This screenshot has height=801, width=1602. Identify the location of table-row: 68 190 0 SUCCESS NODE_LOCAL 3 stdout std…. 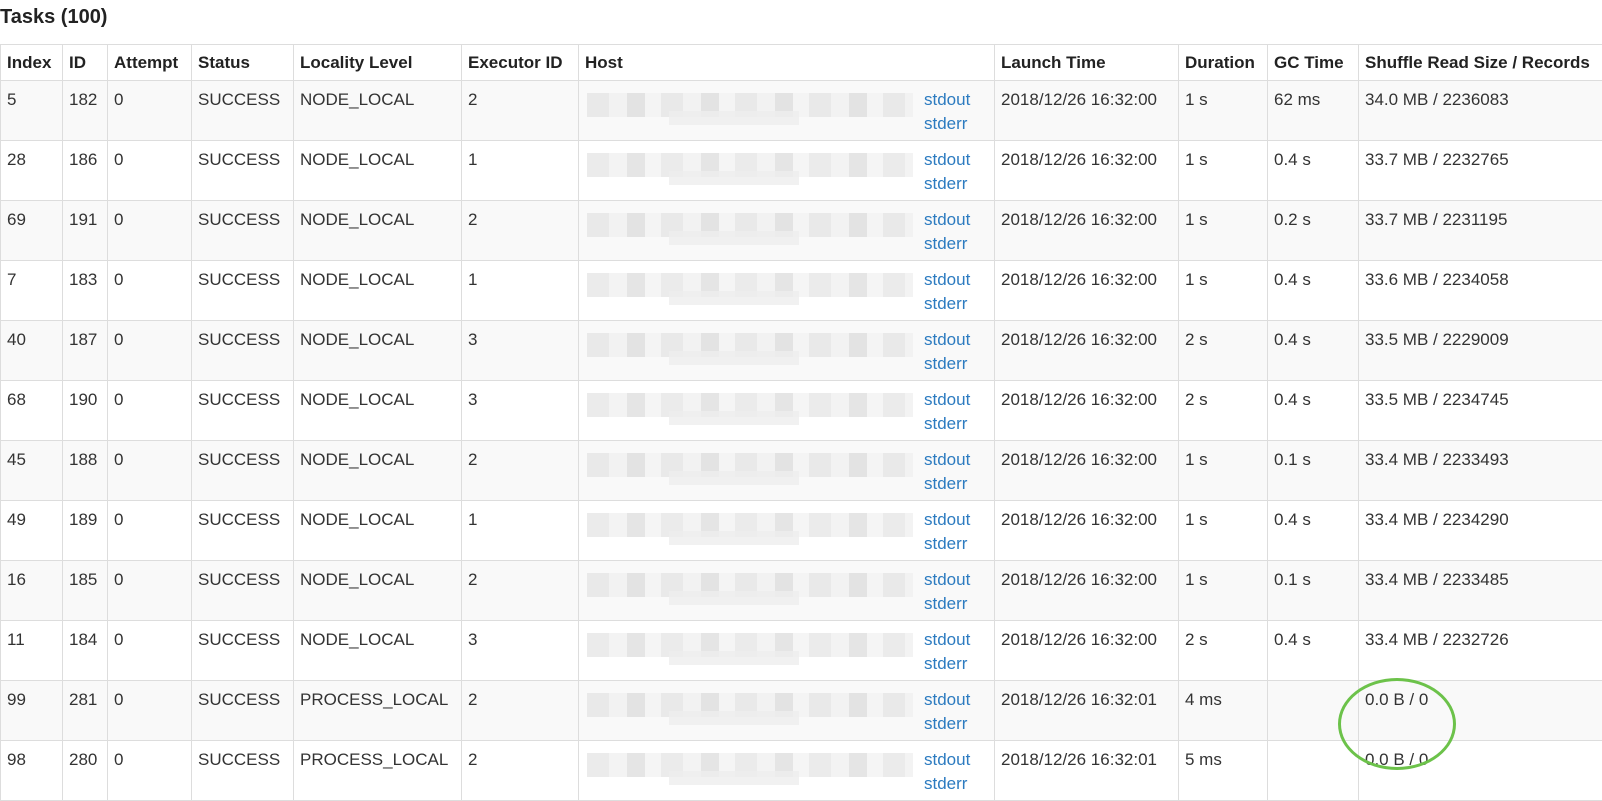
(801, 411).